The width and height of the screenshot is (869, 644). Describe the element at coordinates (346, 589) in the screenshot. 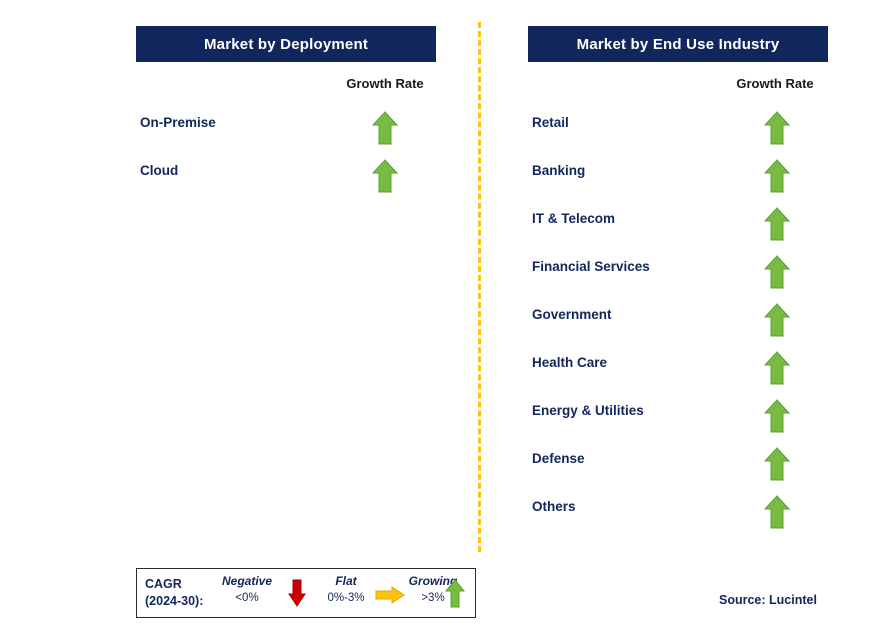

I see `legend-item-flat: Flat 0%-3%` at that location.